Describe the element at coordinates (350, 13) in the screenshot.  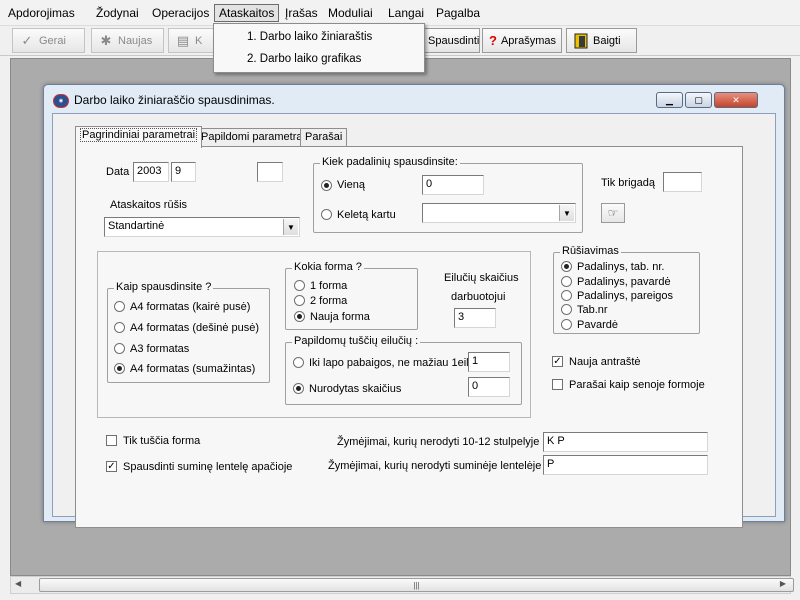
I see `menu-moduliai: Moduliai` at that location.